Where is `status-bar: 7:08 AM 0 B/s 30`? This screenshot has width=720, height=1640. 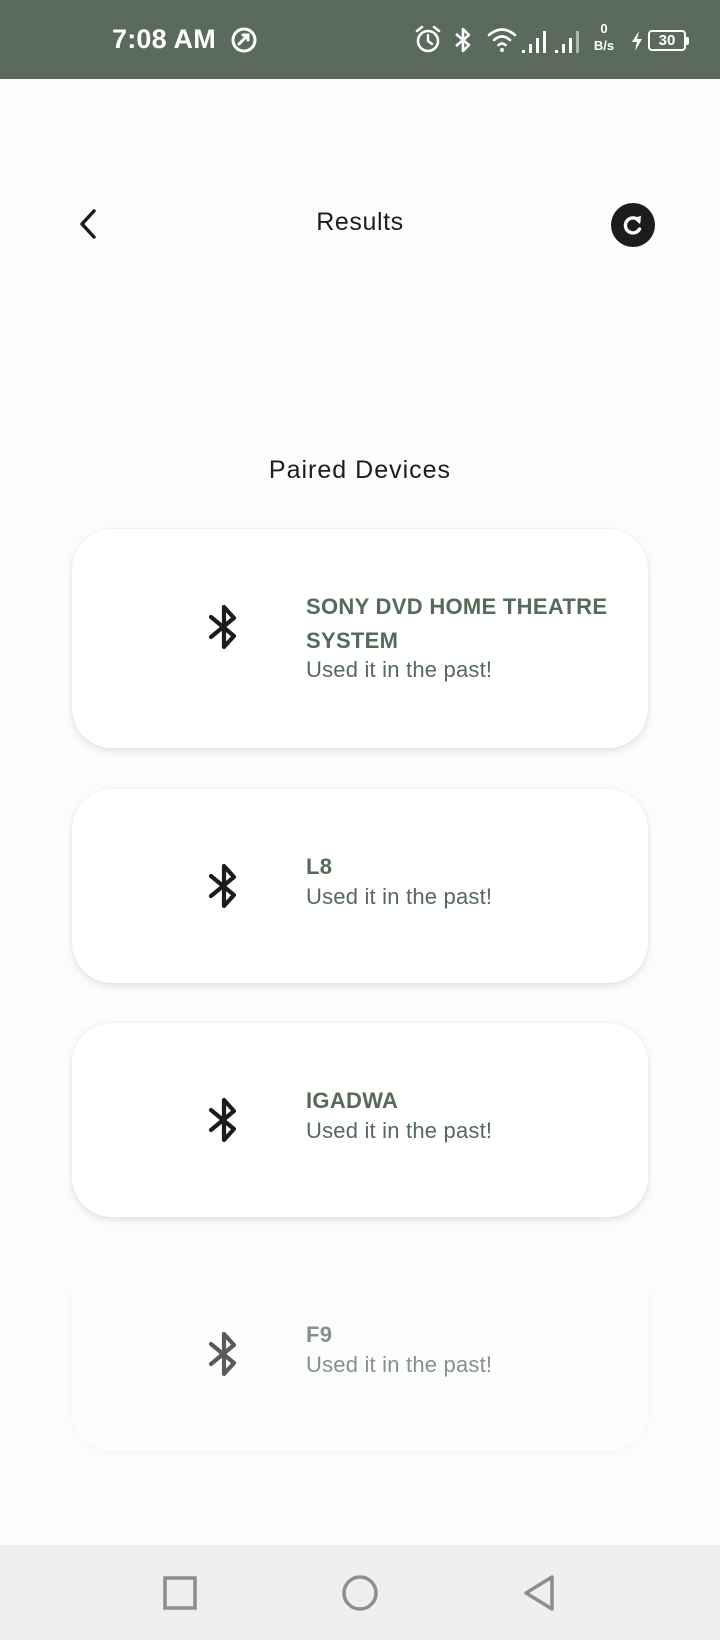 status-bar: 7:08 AM 0 B/s 30 is located at coordinates (360, 39).